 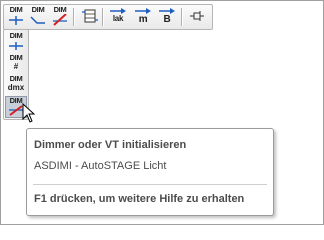 What do you see at coordinates (29, 113) in the screenshot?
I see `mouse-cursor-icon` at bounding box center [29, 113].